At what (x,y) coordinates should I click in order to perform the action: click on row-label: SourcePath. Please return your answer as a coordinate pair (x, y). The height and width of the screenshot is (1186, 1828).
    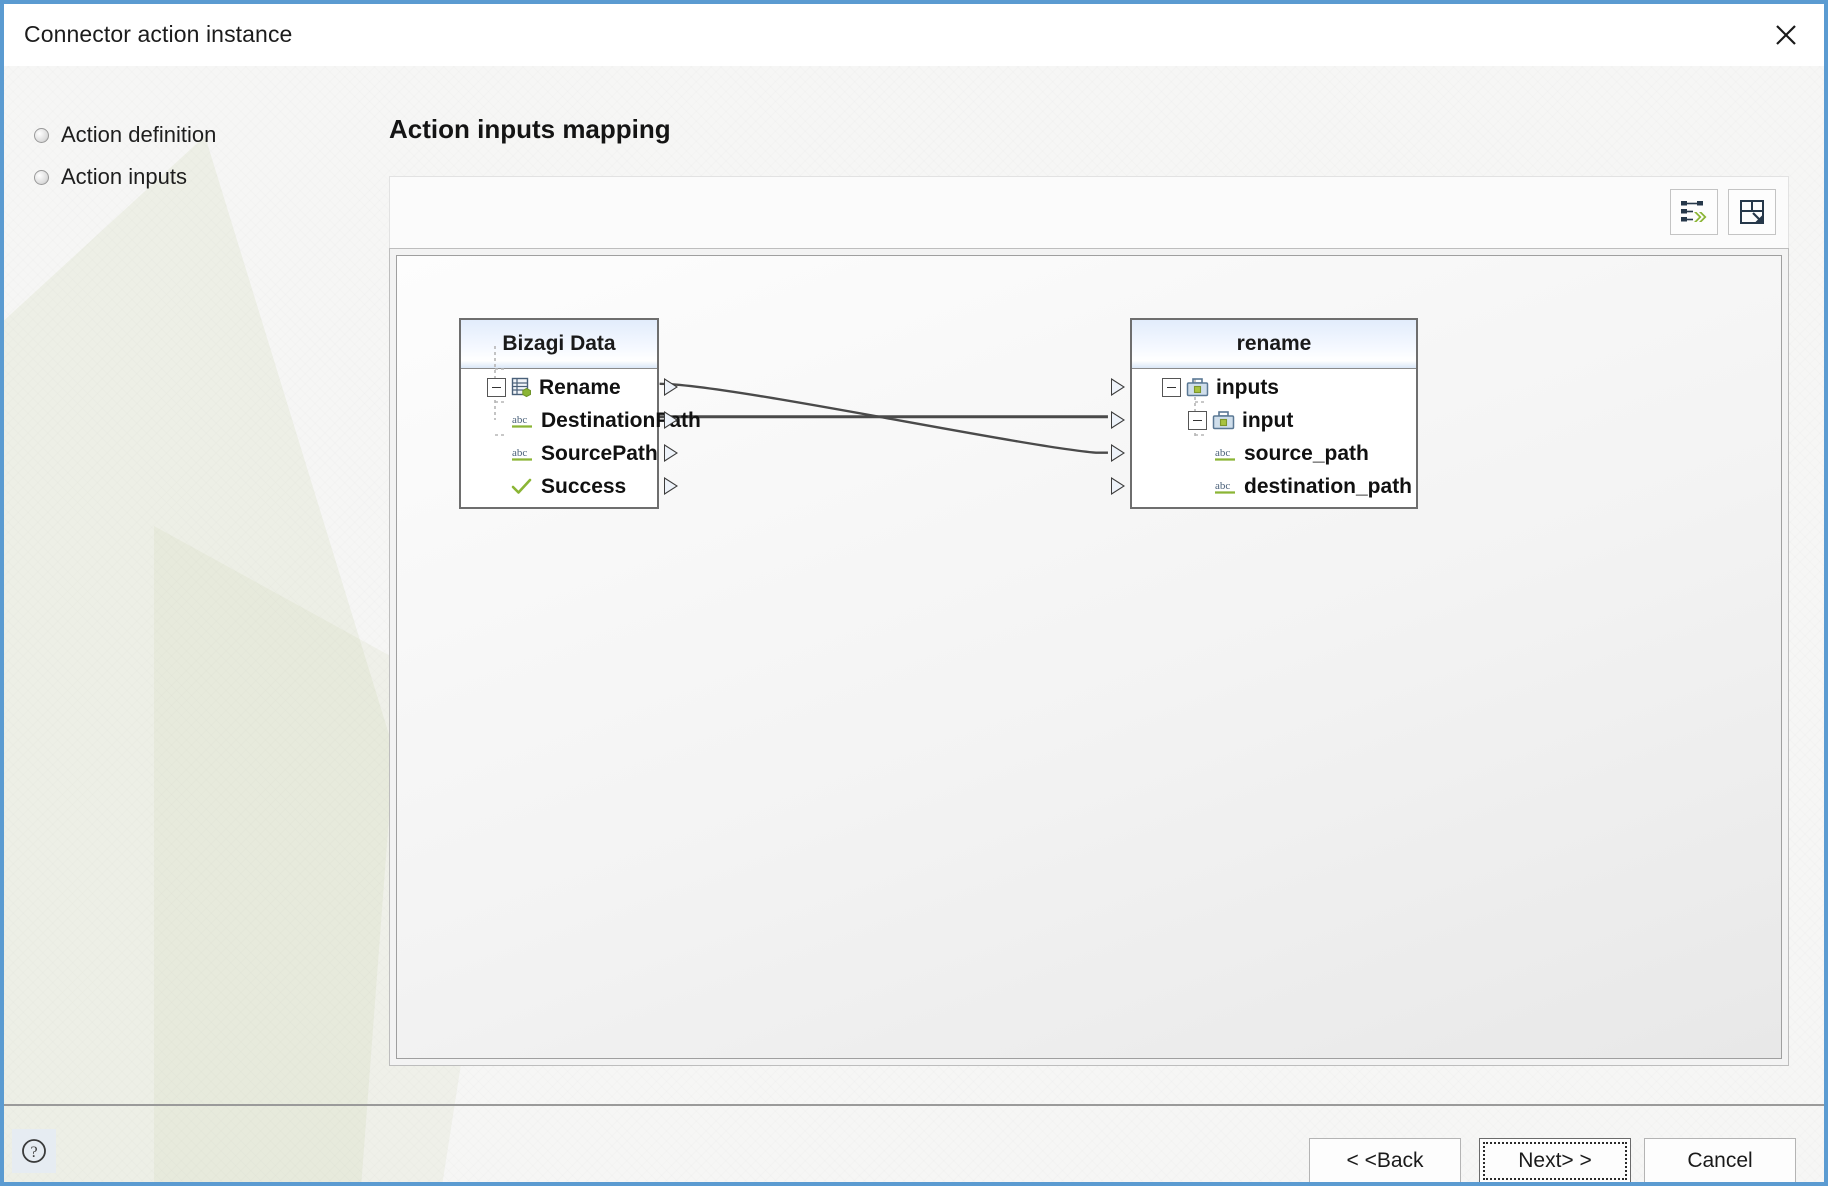
    Looking at the image, I should click on (599, 453).